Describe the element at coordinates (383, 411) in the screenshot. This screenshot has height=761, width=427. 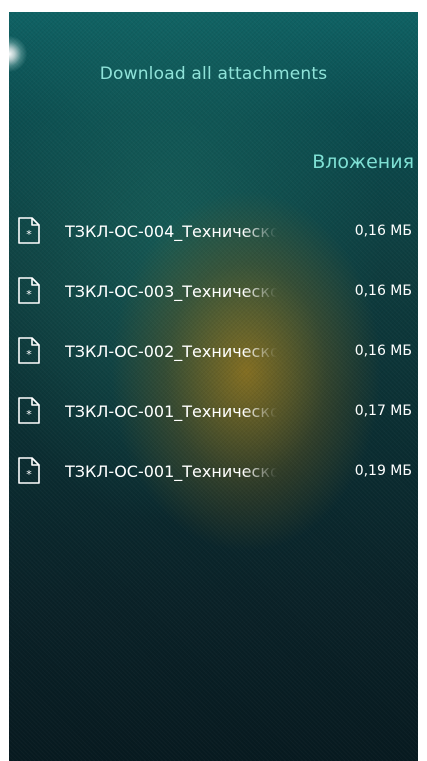
I see `attachment-size: 0,17 МБ` at that location.